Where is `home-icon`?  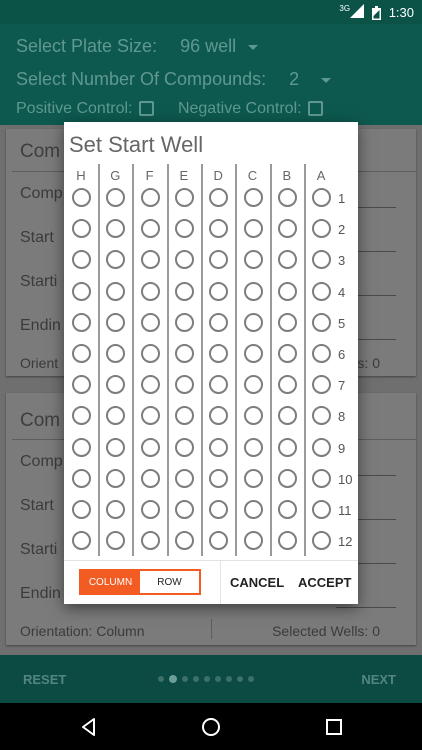 home-icon is located at coordinates (211, 727).